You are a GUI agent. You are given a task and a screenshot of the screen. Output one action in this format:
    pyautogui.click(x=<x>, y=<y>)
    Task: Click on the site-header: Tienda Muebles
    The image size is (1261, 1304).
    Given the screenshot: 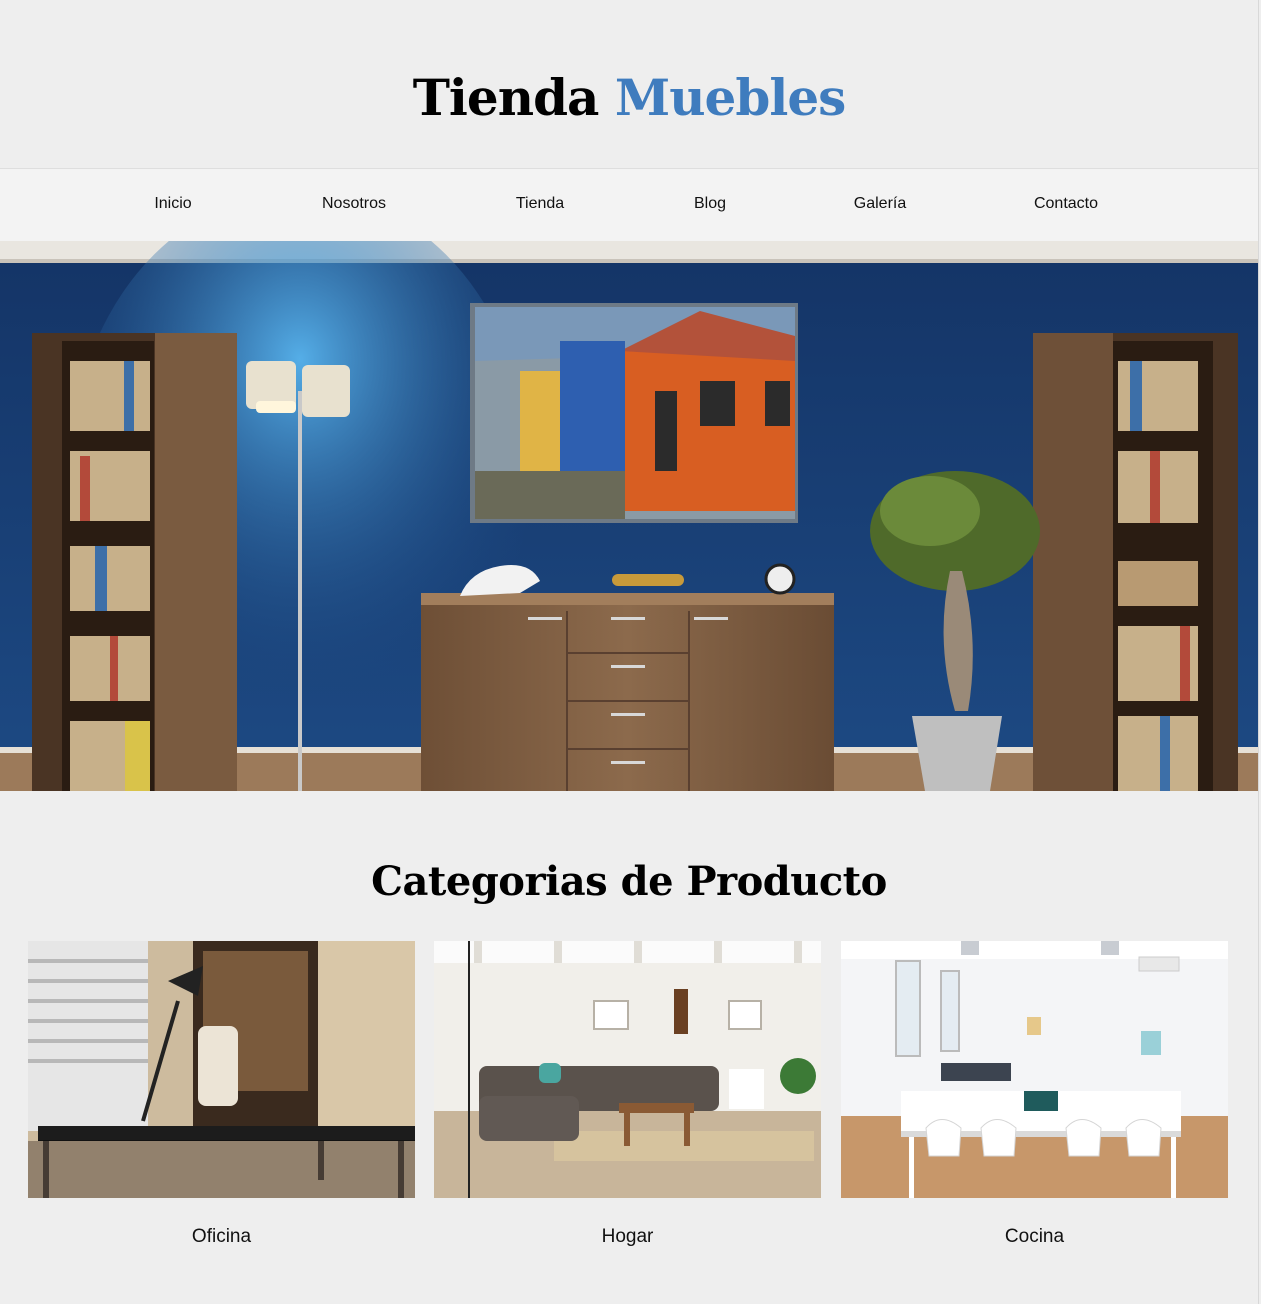 What is the action you would take?
    pyautogui.click(x=629, y=84)
    